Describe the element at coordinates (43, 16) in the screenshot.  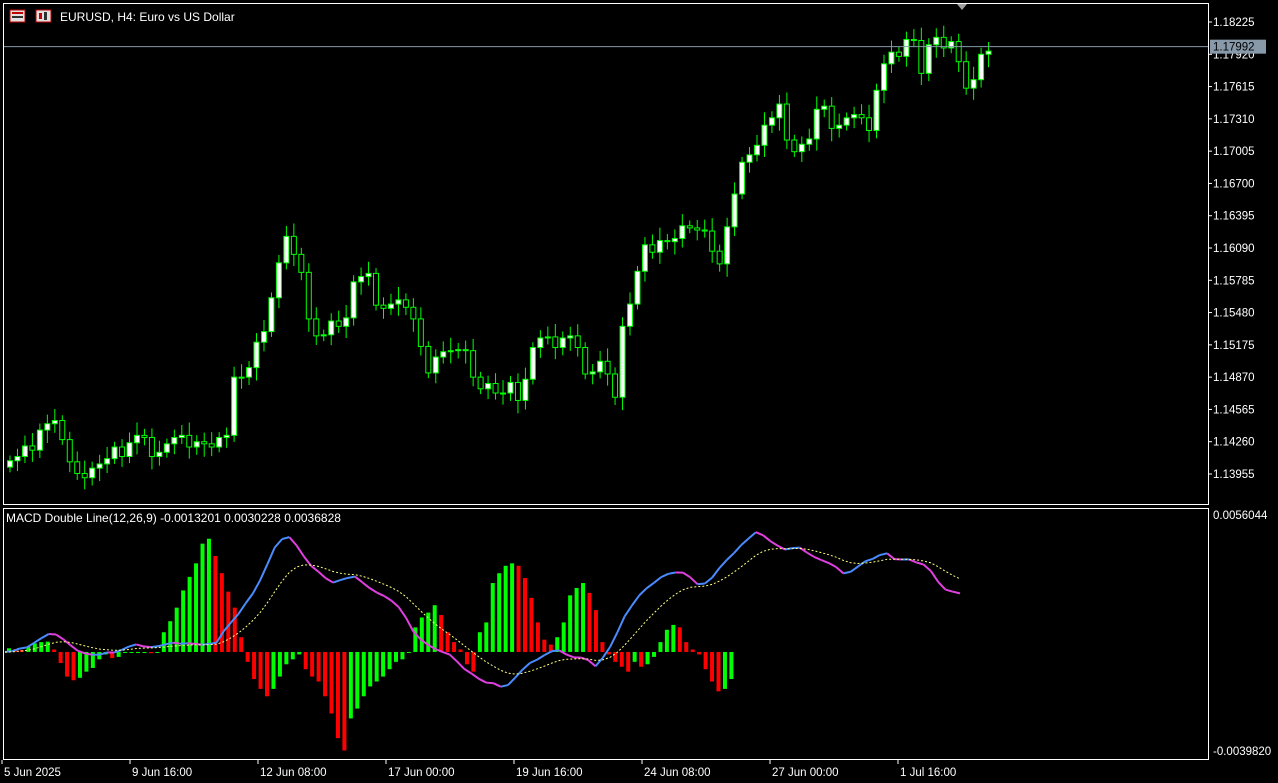
I see `chart-type-icon` at that location.